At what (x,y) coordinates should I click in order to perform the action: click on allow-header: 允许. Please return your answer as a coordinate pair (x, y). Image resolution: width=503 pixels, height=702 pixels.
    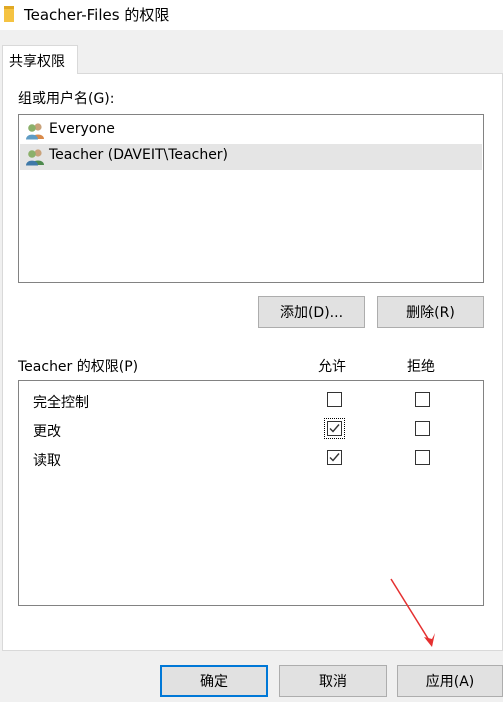
    Looking at the image, I should click on (332, 367).